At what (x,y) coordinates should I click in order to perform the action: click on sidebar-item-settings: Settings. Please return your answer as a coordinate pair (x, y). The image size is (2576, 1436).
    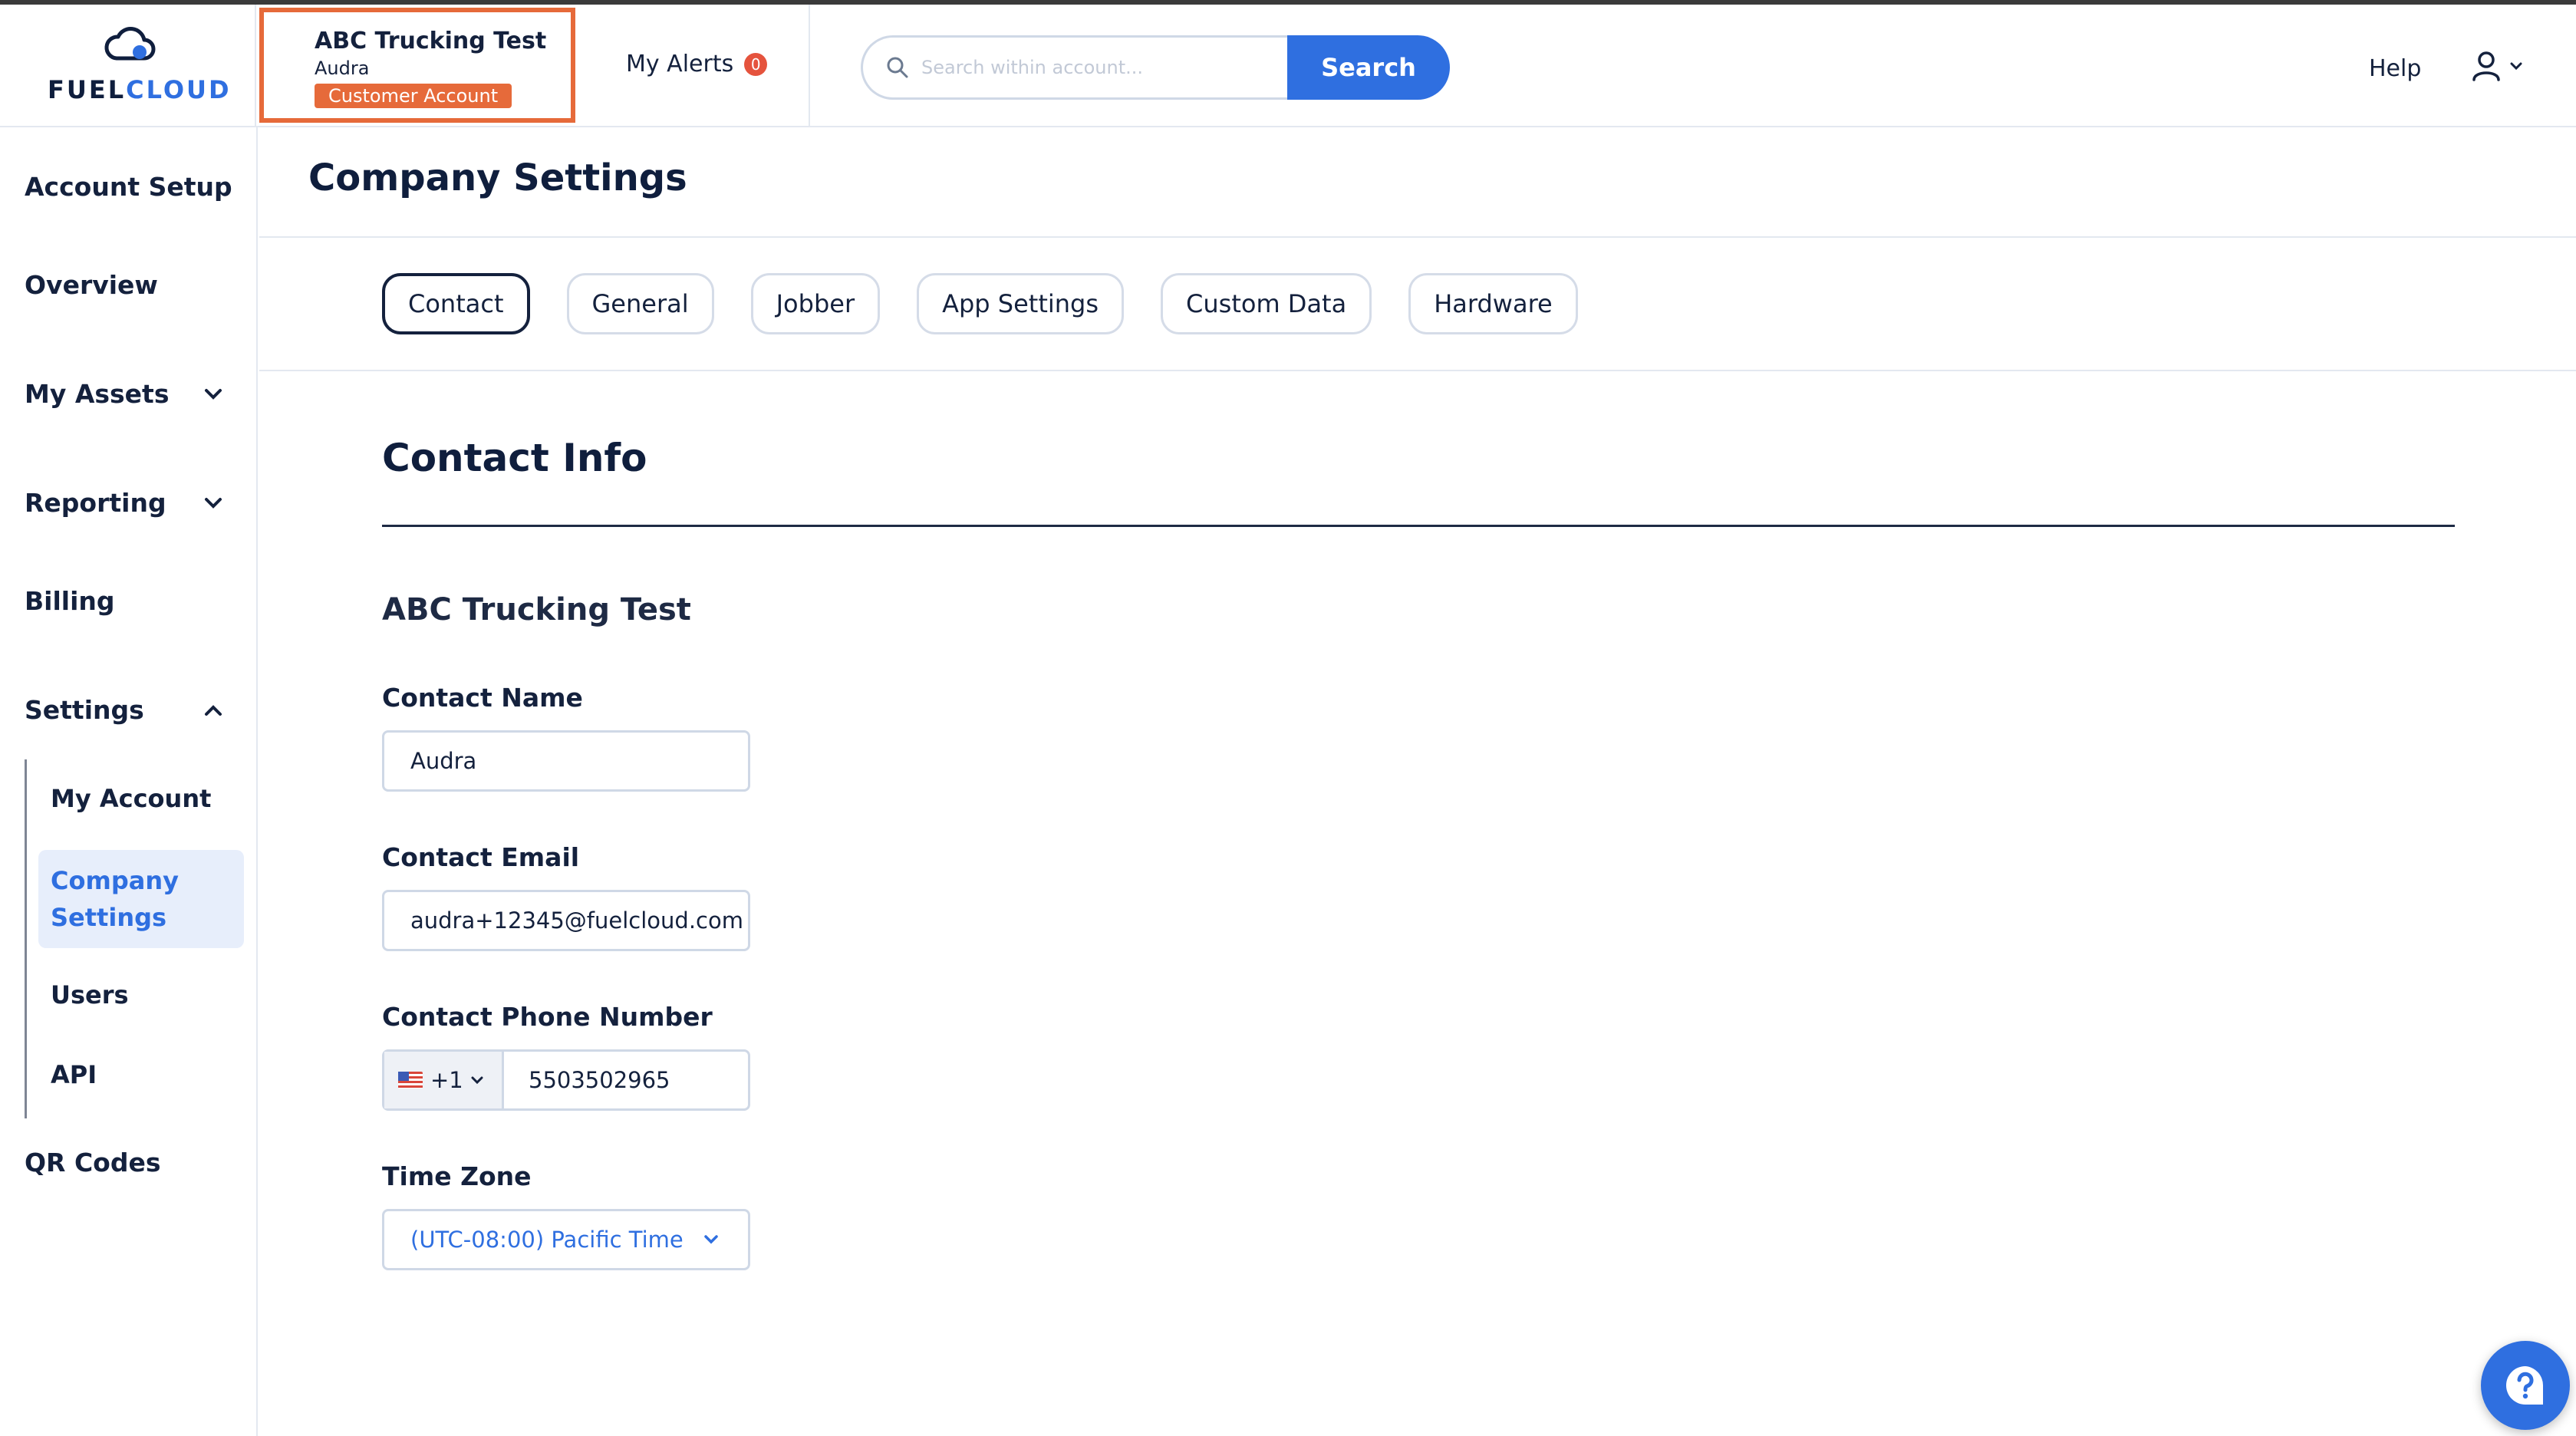
    Looking at the image, I should click on (84, 710).